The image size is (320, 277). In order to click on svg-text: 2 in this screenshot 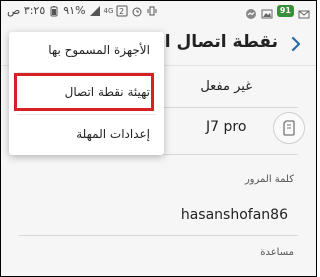, I will do `click(121, 11)`.